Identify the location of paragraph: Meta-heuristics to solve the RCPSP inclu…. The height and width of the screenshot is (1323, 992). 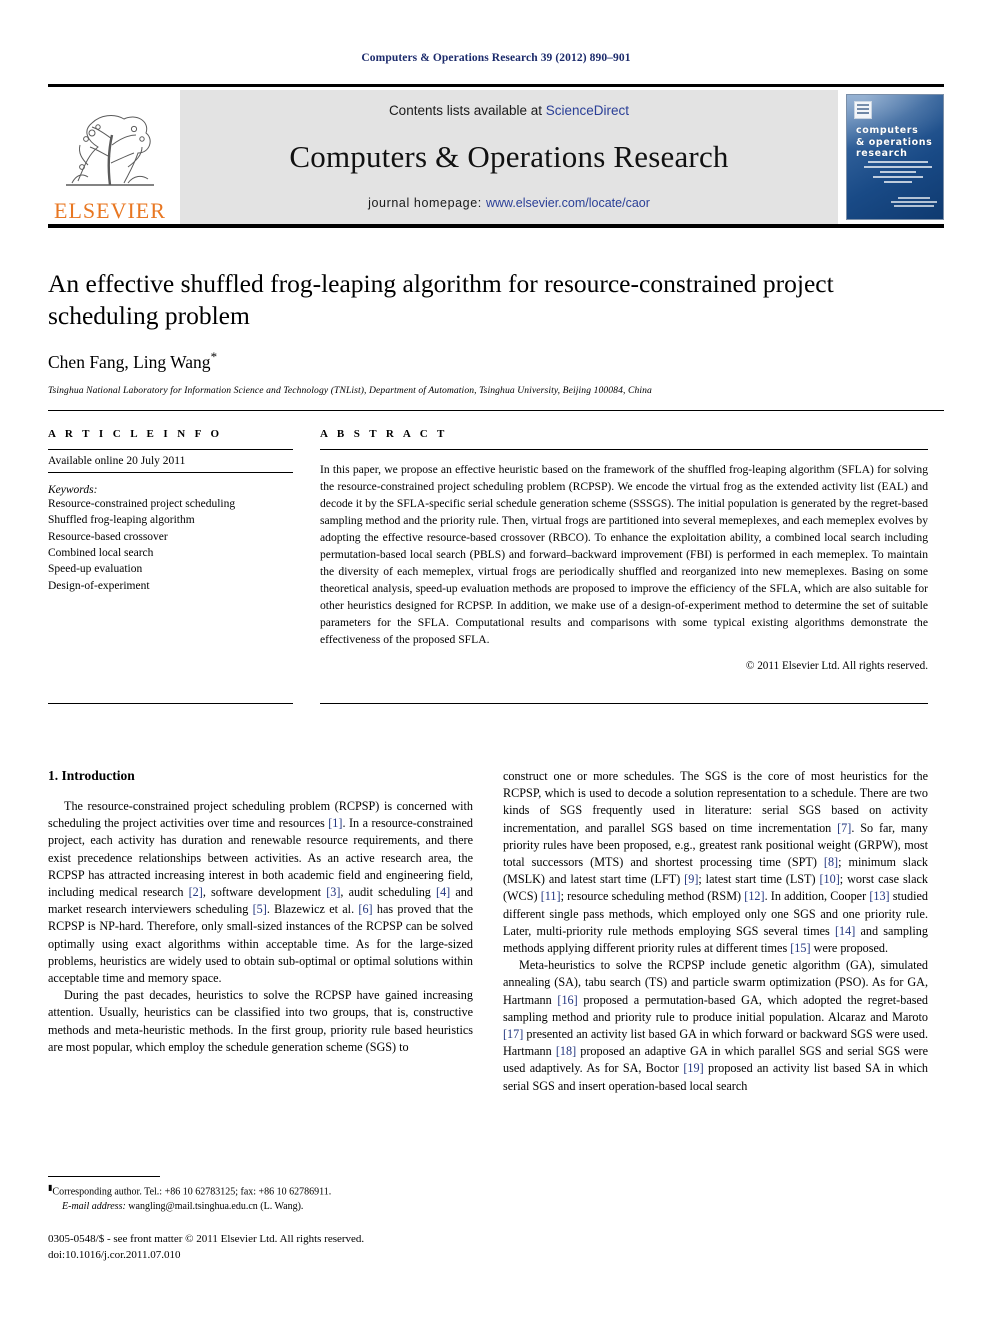
(715, 1025).